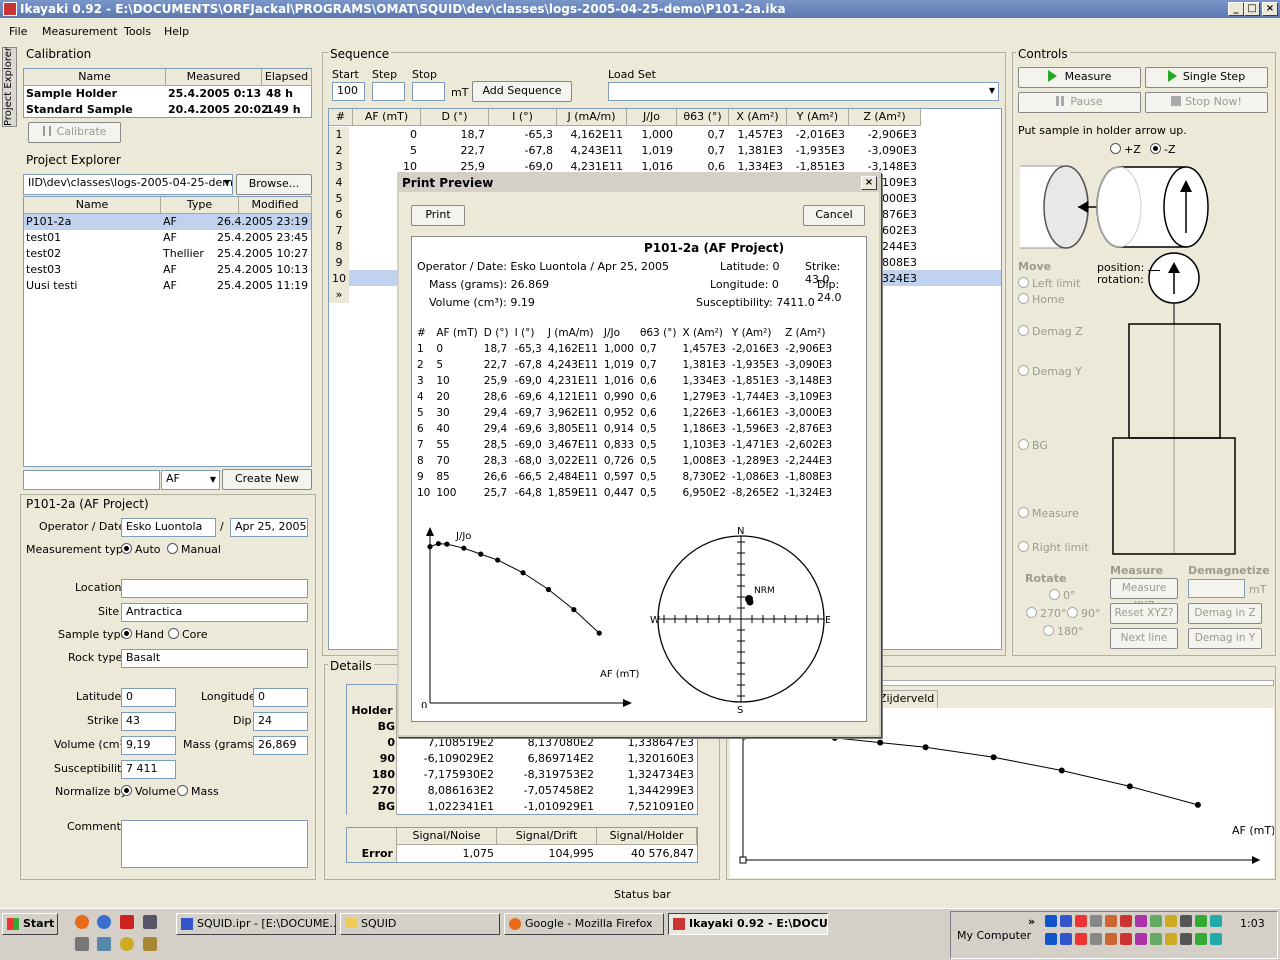 This screenshot has height=960, width=1280. What do you see at coordinates (339, 183) in the screenshot?
I see `seq-row-number: 4` at bounding box center [339, 183].